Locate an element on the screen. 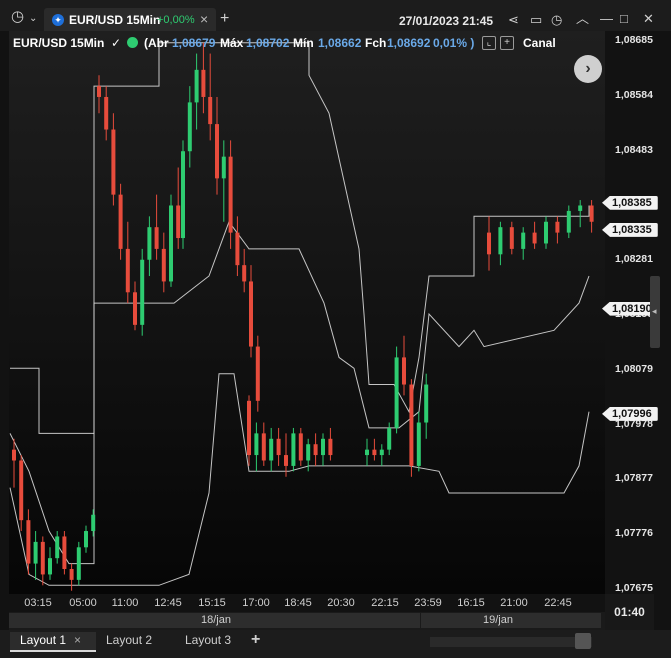 This screenshot has width=671, height=658. price-tick-label: 1,07877 is located at coordinates (634, 478).